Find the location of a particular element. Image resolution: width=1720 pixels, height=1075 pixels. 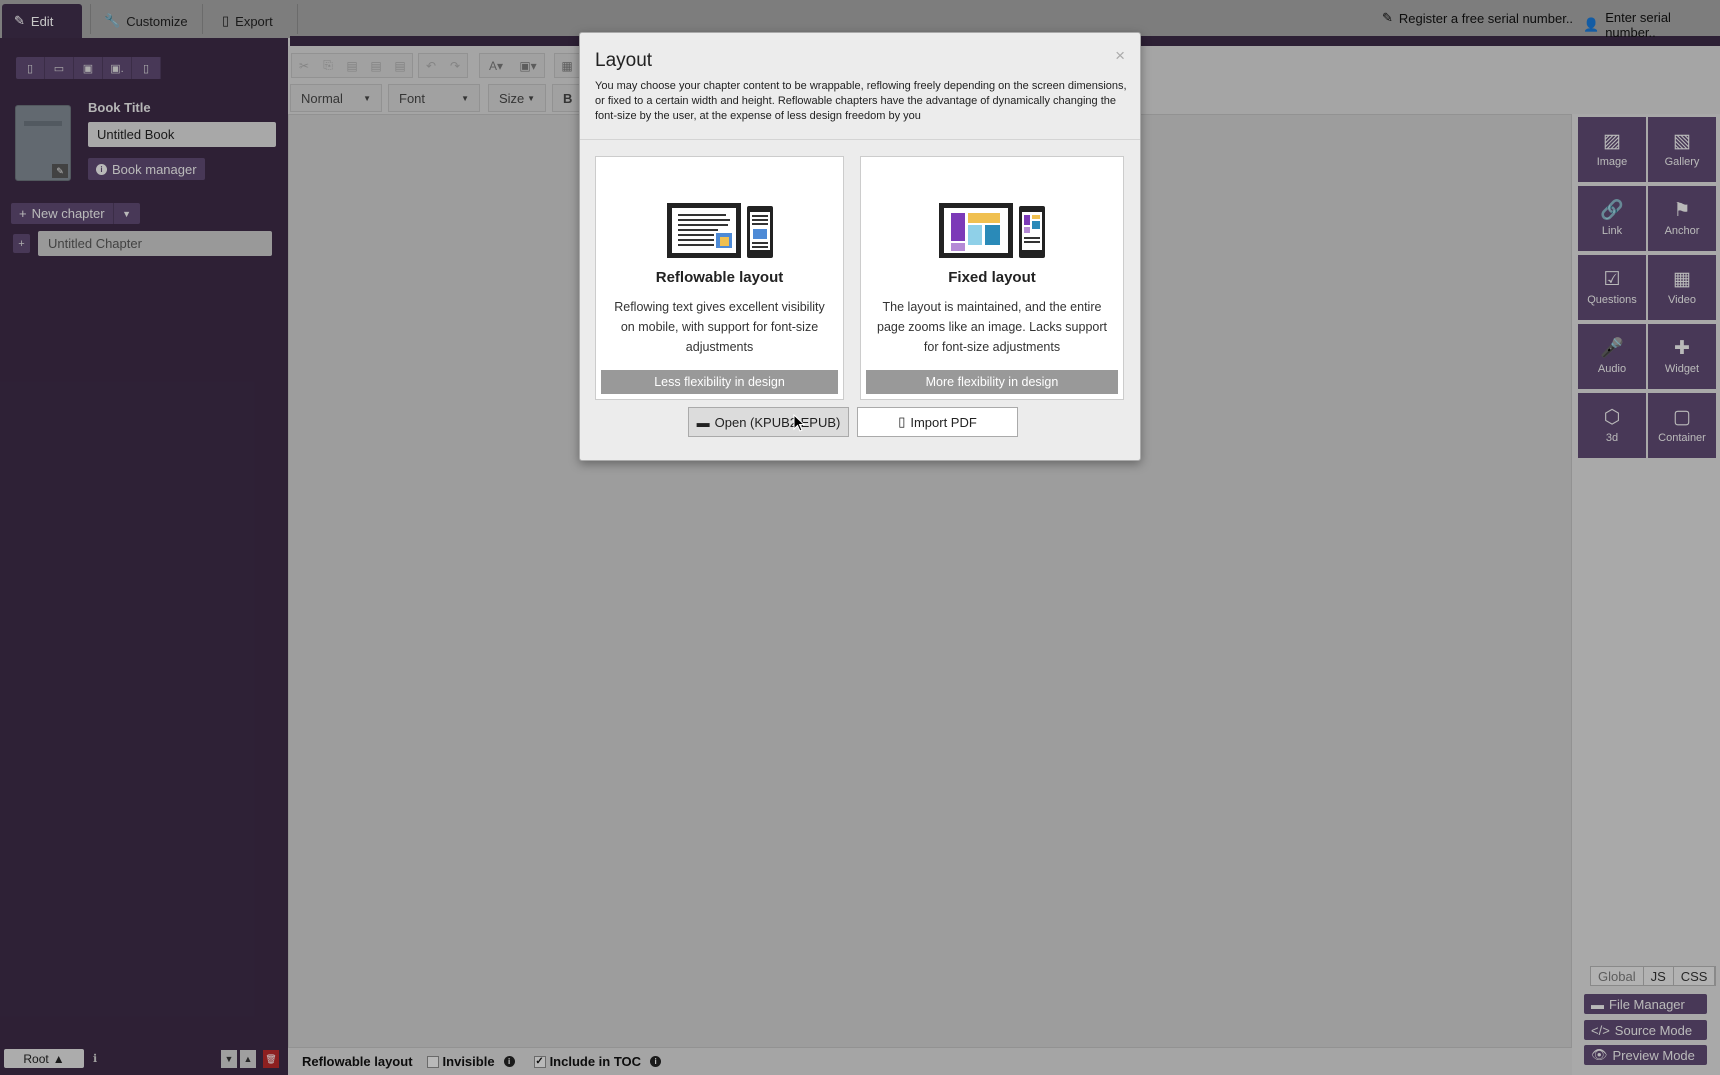

open-folder-icon: ▬ is located at coordinates (703, 422).